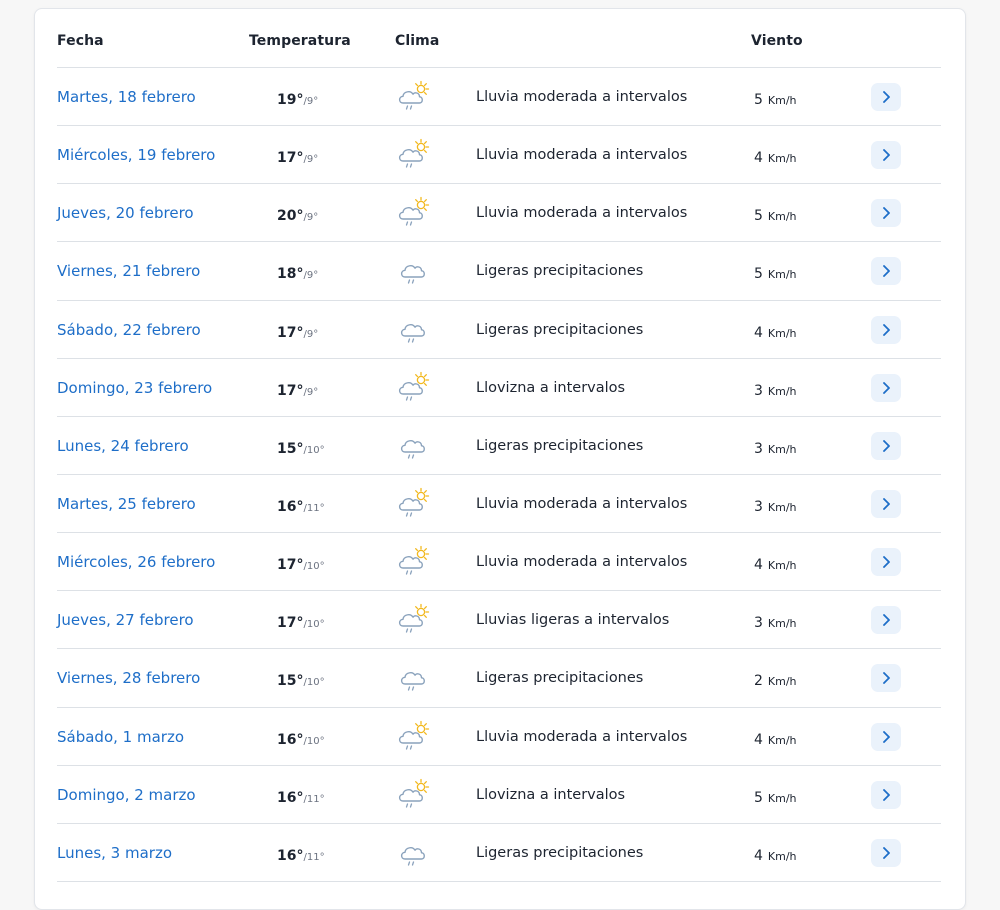 Image resolution: width=1000 pixels, height=910 pixels. Describe the element at coordinates (136, 155) in the screenshot. I see `day-link: Miércoles, 19 febrero` at that location.